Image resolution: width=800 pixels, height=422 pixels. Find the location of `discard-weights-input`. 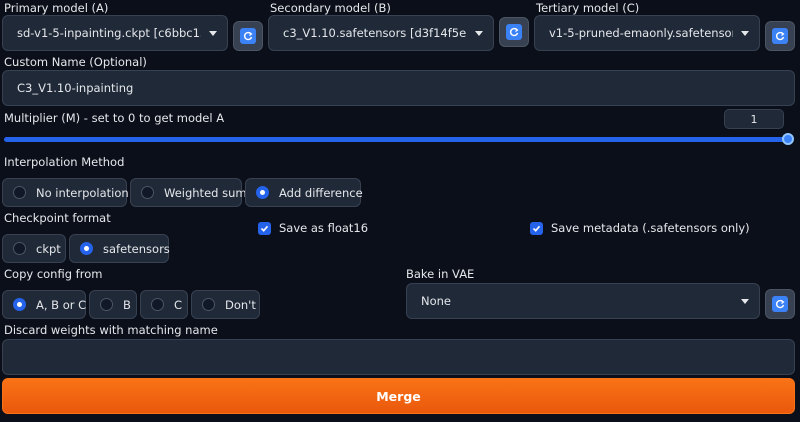

discard-weights-input is located at coordinates (398, 357).